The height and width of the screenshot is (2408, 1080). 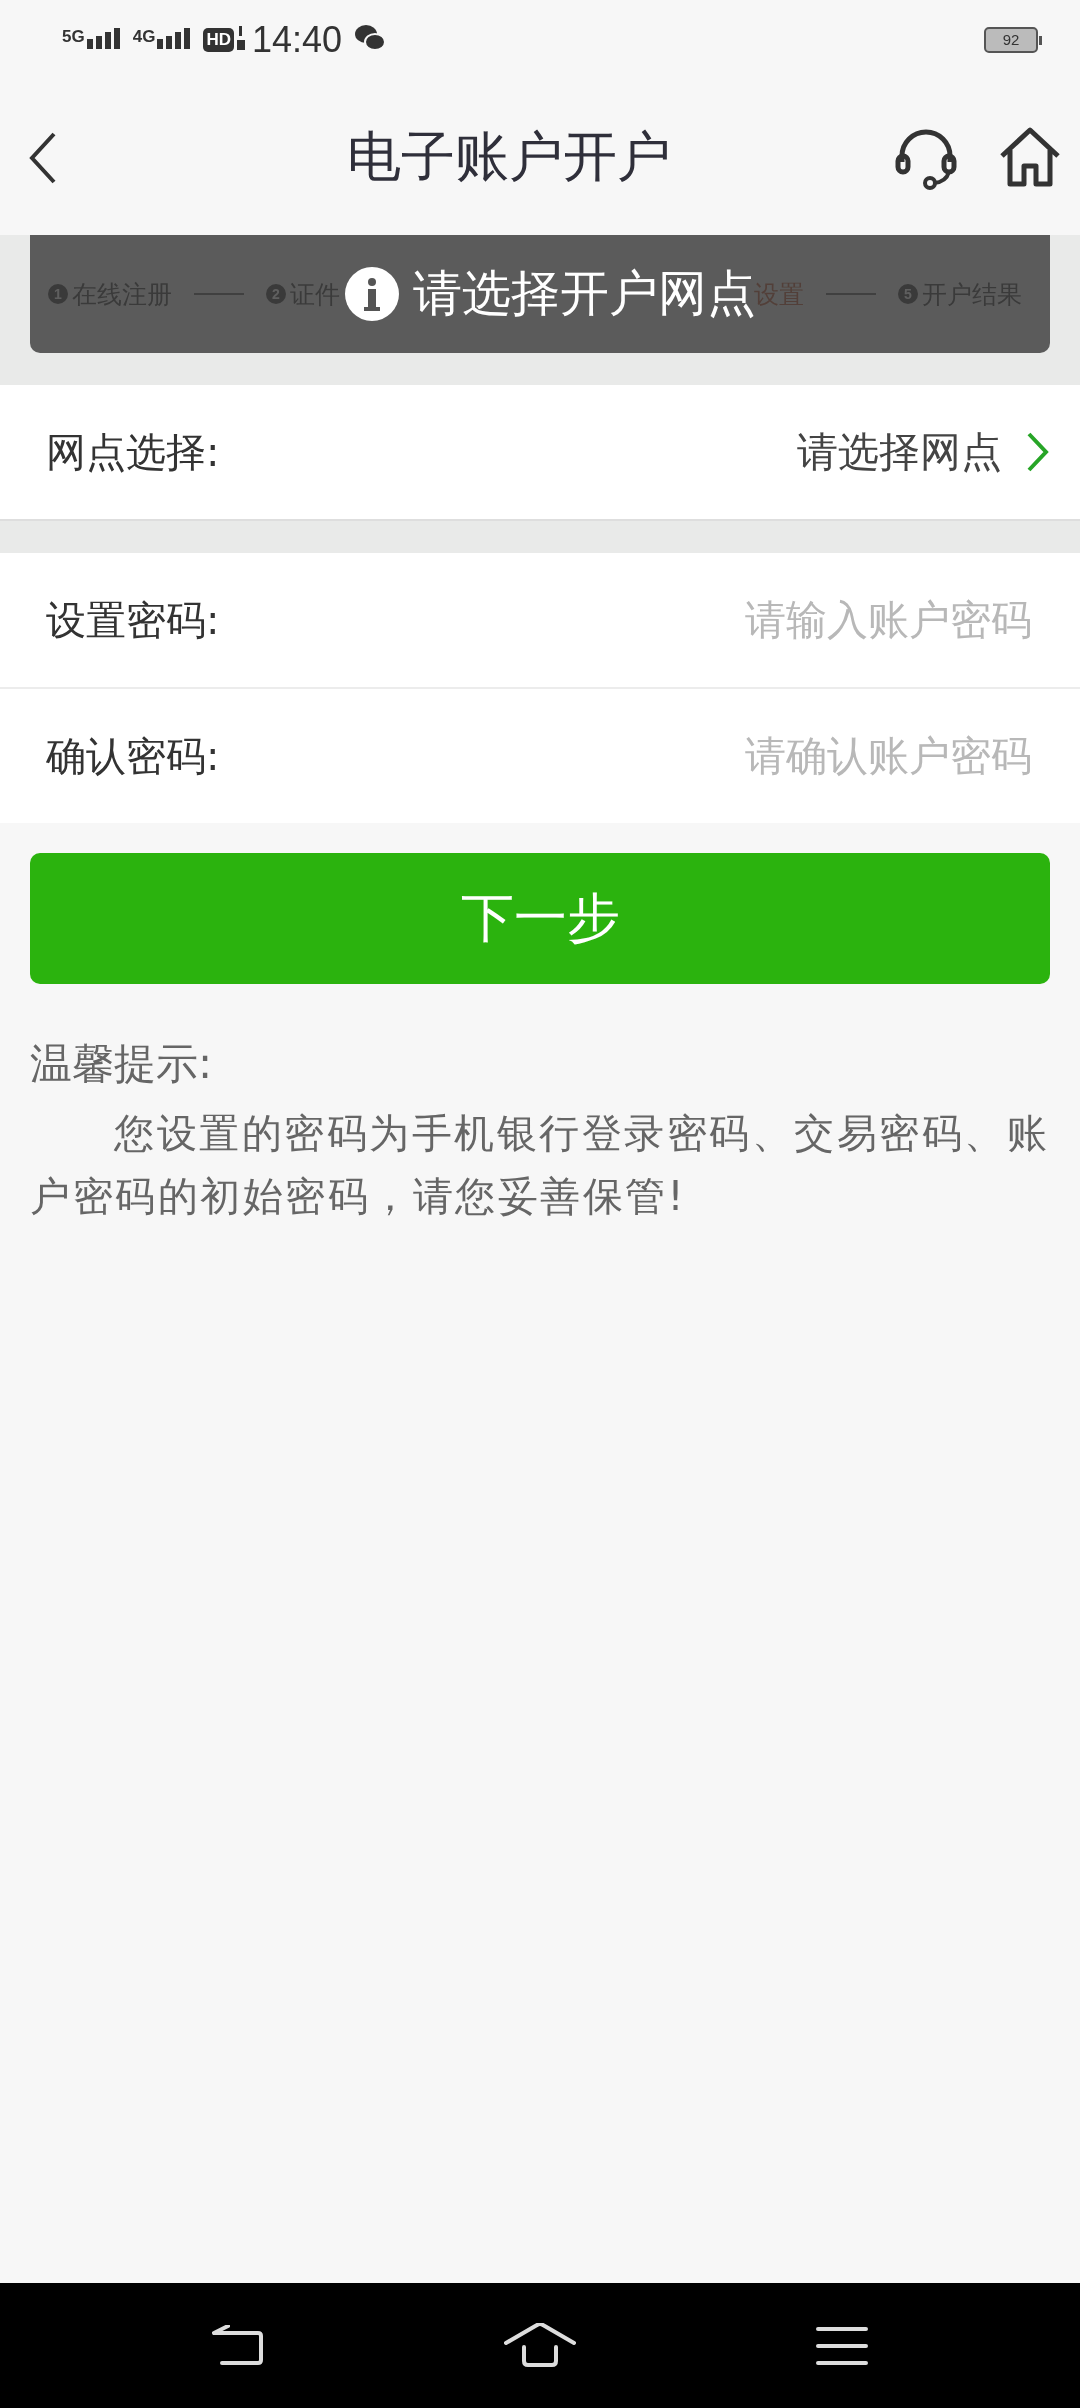 I want to click on network-label: 4G, so click(x=144, y=36).